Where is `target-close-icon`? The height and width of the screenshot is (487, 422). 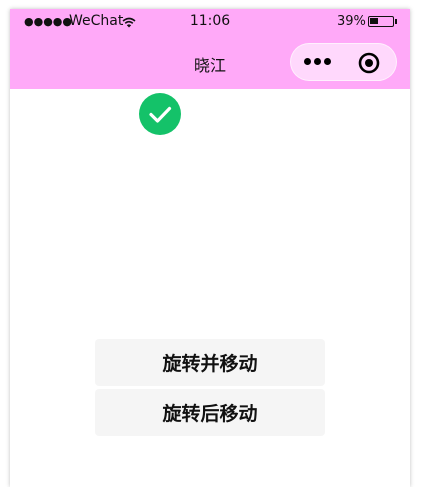 target-close-icon is located at coordinates (369, 63).